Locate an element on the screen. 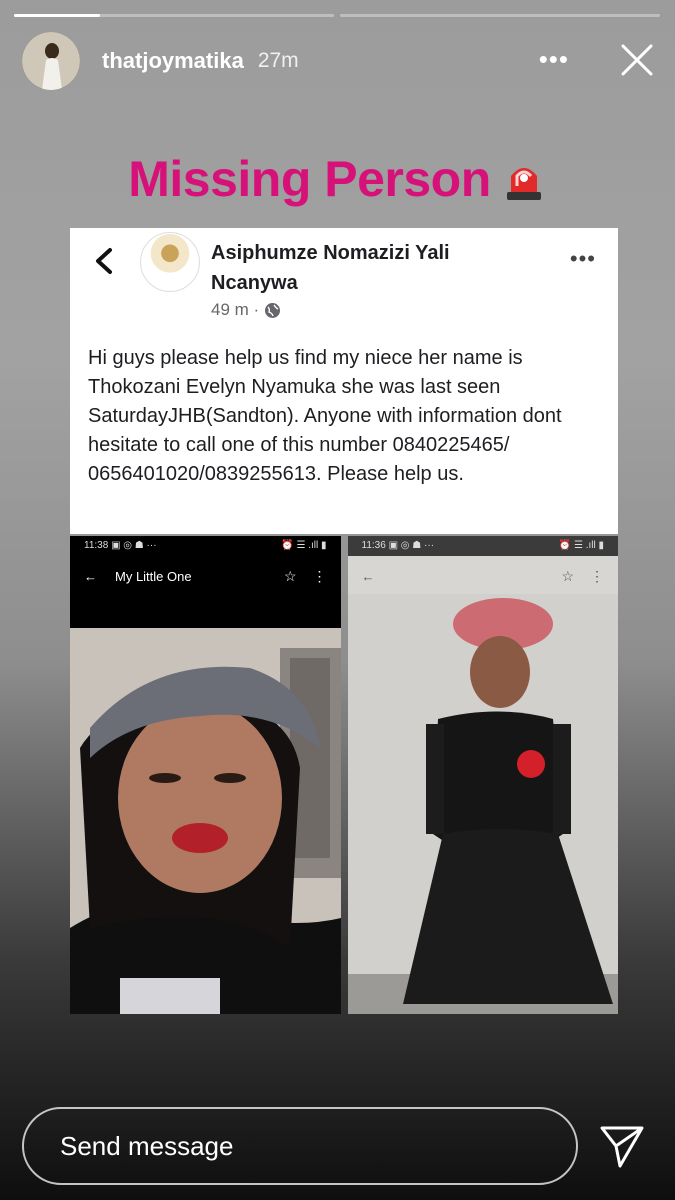  app-bar: ← My Little One ☆ ⋮ is located at coordinates (205, 576).